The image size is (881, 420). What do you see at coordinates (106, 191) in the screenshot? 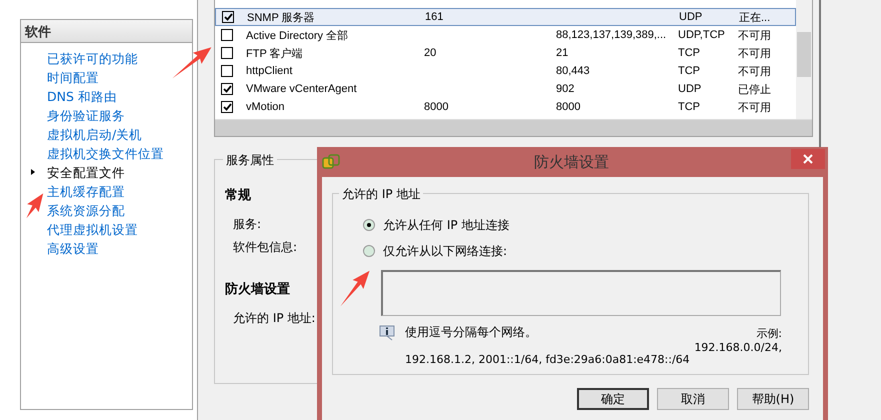
I see `sidebar-item: 主机缓存配置` at bounding box center [106, 191].